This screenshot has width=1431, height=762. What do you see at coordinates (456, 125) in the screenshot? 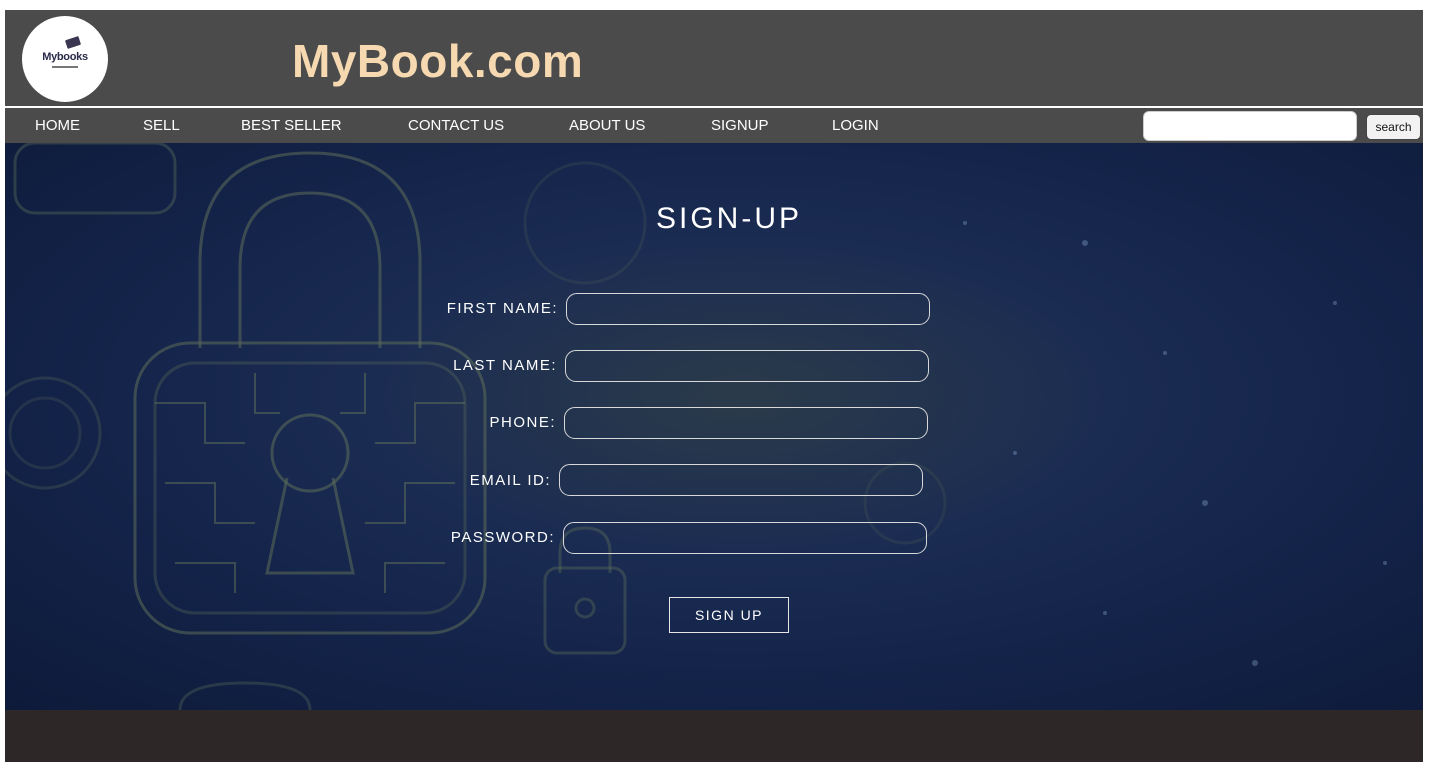
I see `nav-contact-us: CONTACT US` at bounding box center [456, 125].